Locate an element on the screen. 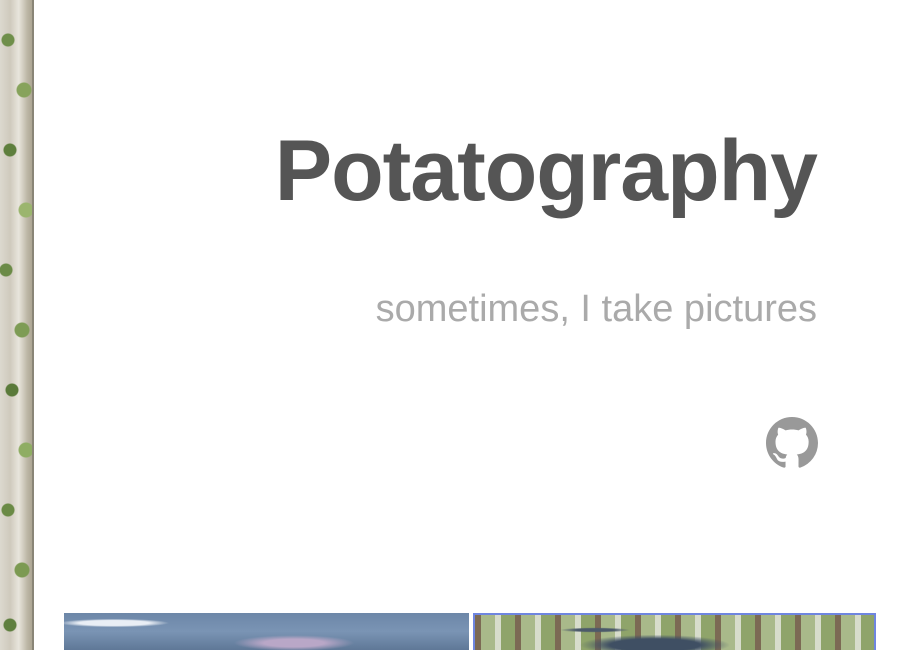 Image resolution: width=900 pixels, height=650 pixels. github-link is located at coordinates (792, 443).